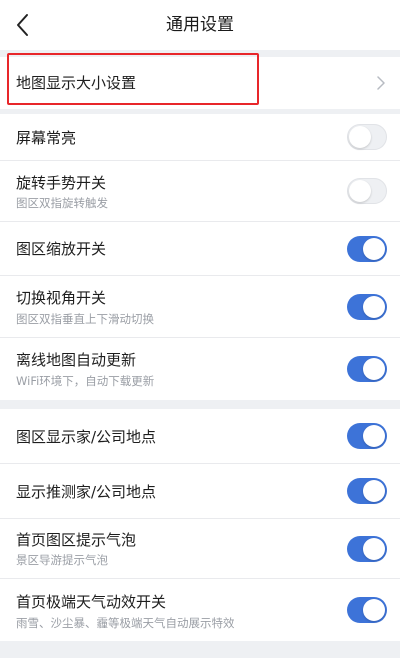 Image resolution: width=400 pixels, height=658 pixels. Describe the element at coordinates (200, 137) in the screenshot. I see `keep-screen-on-row: 屏幕常亮` at that location.